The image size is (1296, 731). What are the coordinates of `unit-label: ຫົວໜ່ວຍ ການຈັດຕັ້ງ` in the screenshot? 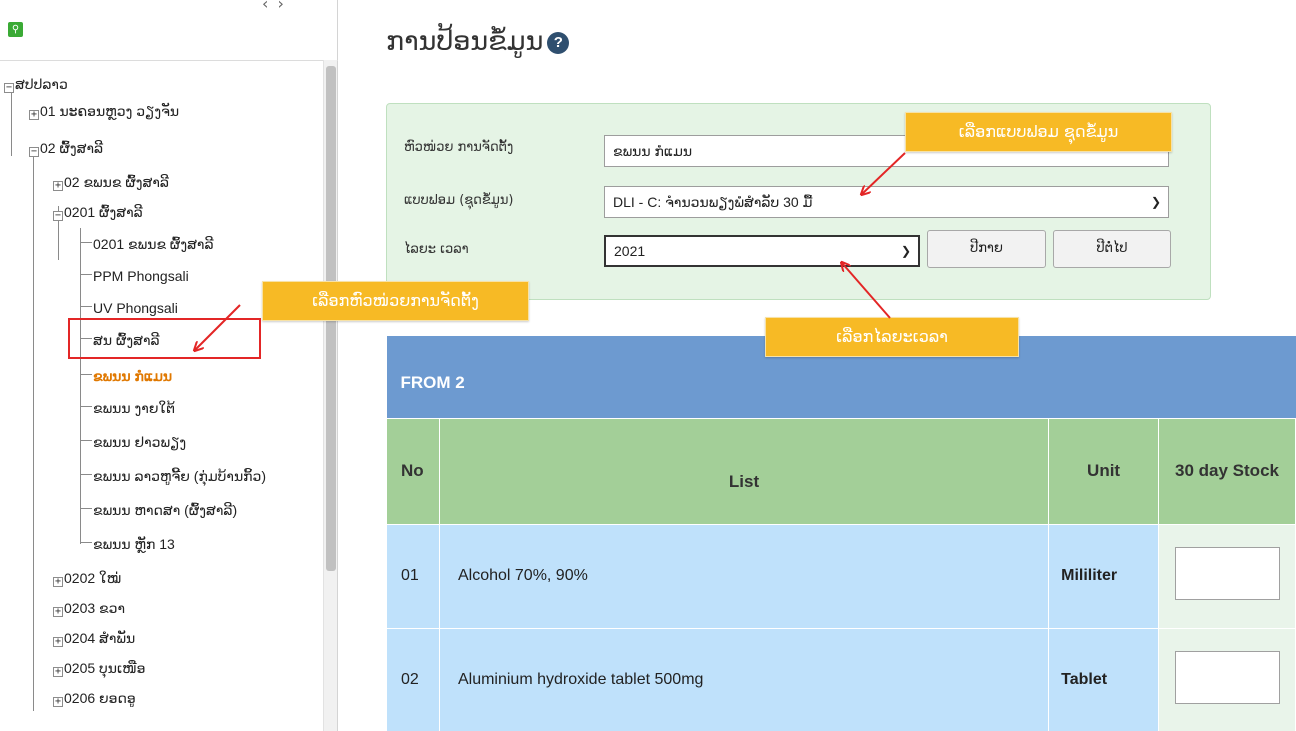 It's located at (459, 147).